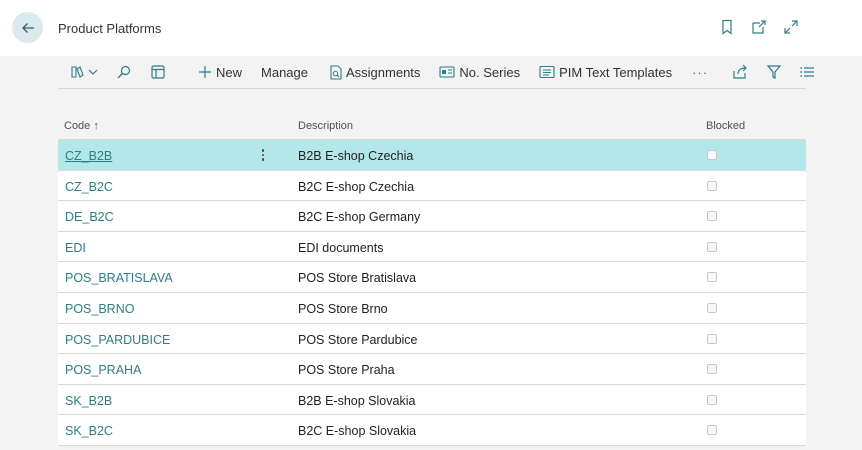 This screenshot has height=450, width=862. Describe the element at coordinates (89, 217) in the screenshot. I see `code-cell: DE_B2C` at that location.